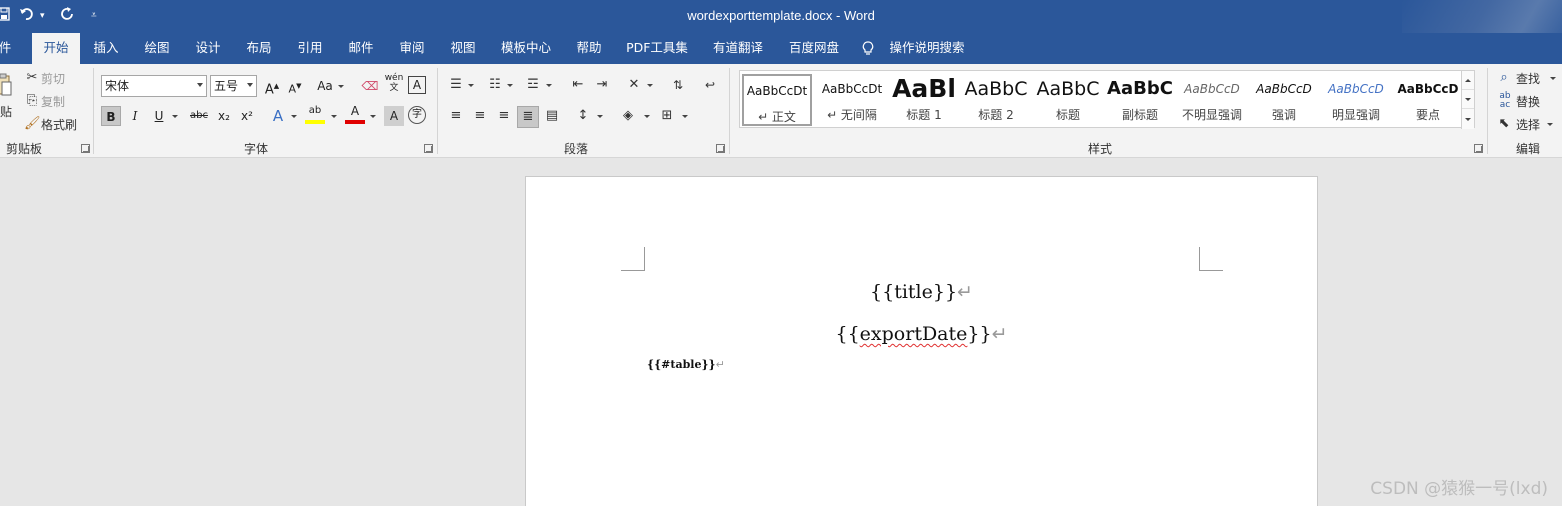  What do you see at coordinates (667, 116) in the screenshot?
I see `borders-icon: ⊞` at bounding box center [667, 116].